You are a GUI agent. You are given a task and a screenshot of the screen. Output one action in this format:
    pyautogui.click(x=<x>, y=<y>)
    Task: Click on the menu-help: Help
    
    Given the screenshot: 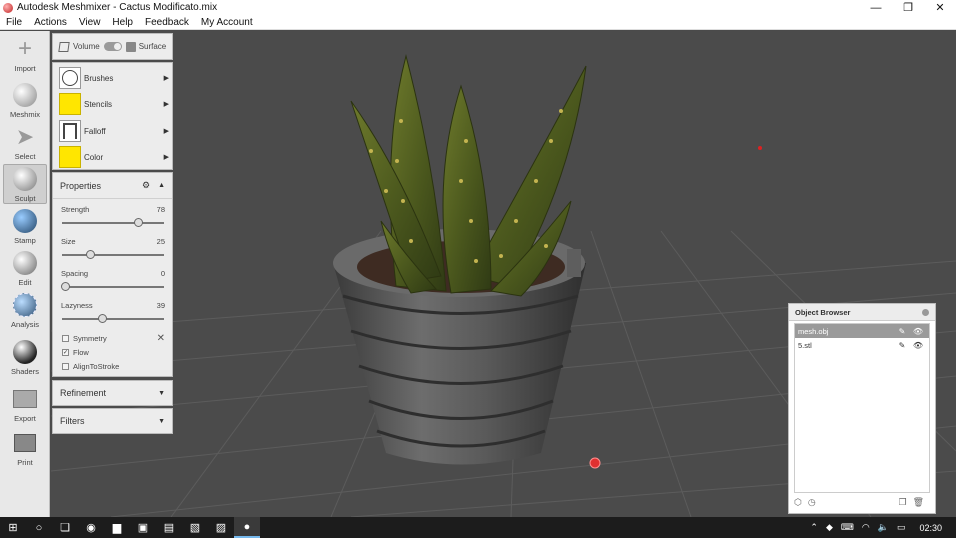 What is the action you would take?
    pyautogui.click(x=122, y=22)
    